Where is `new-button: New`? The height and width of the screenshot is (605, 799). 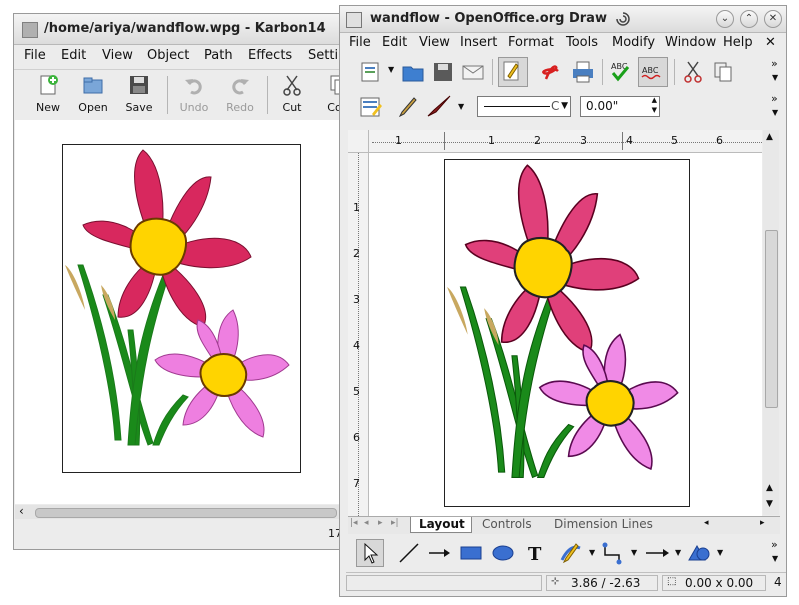
new-button: New is located at coordinates (48, 94).